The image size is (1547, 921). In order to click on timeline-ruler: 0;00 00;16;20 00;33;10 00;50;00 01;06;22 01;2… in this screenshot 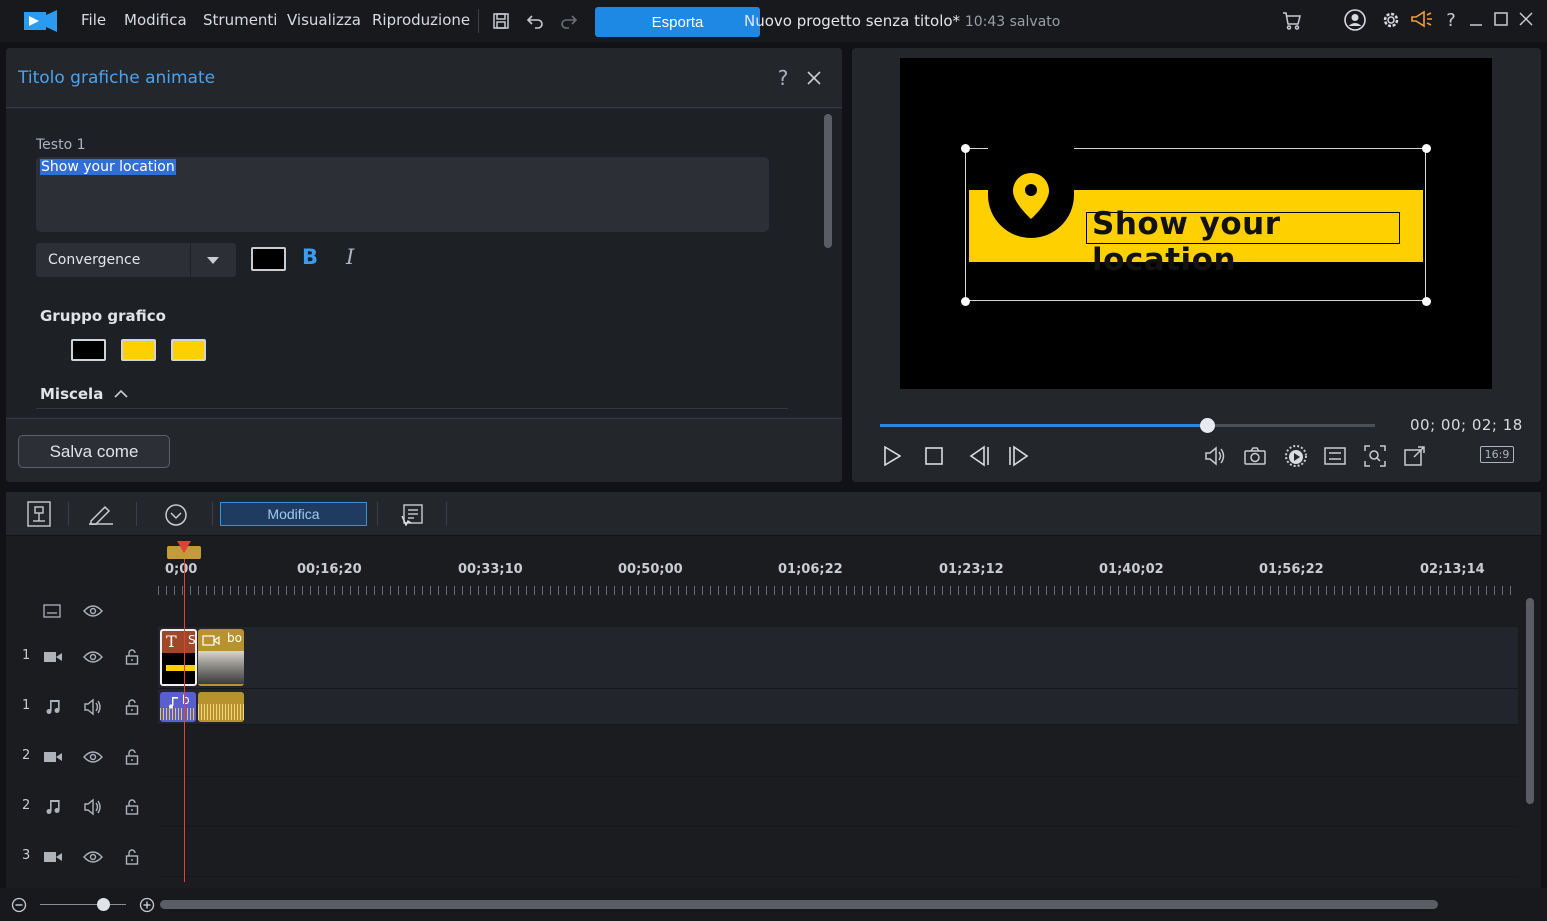, I will do `click(849, 568)`.